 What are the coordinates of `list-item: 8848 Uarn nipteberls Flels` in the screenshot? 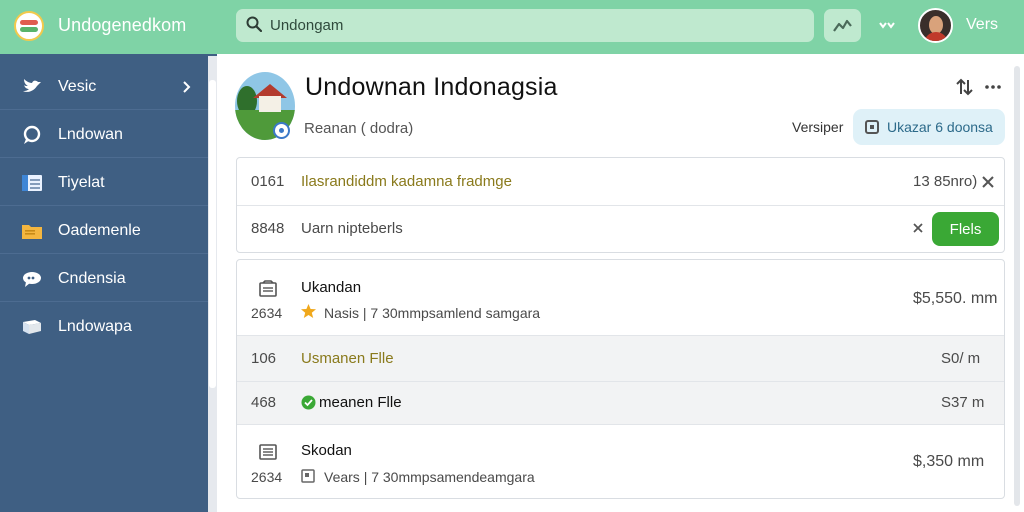 It's located at (620, 229).